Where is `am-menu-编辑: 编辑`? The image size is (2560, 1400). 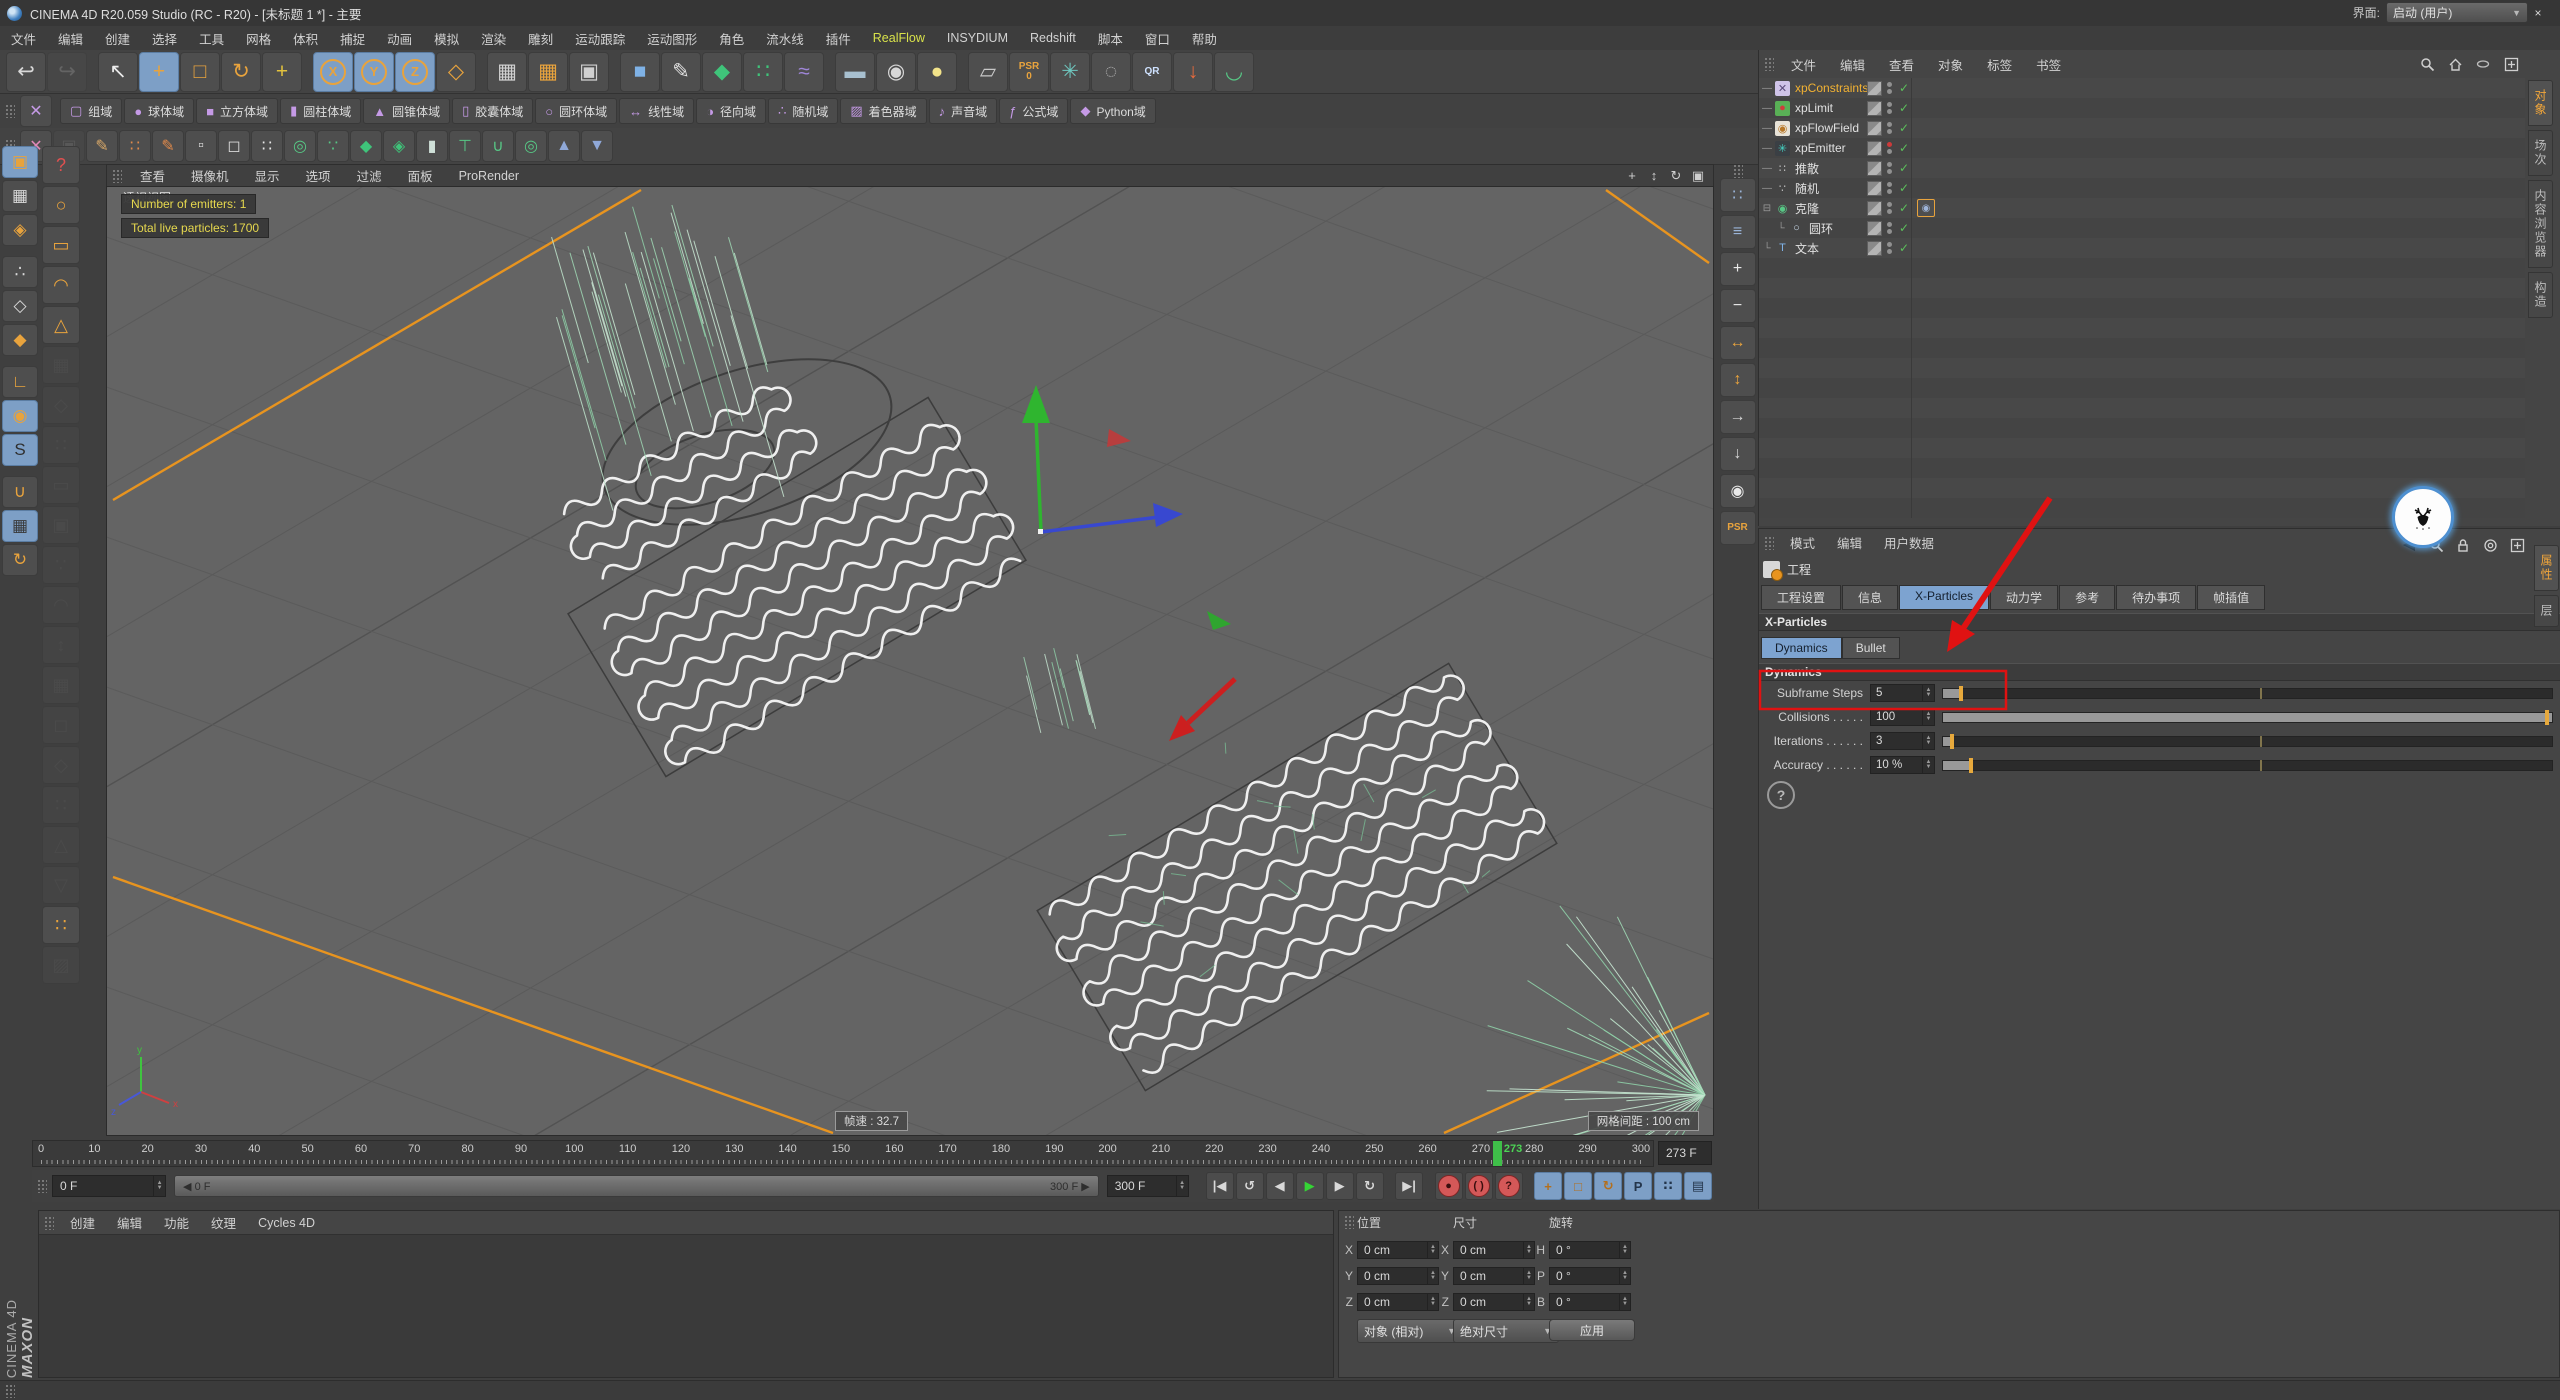 am-menu-编辑: 编辑 is located at coordinates (1849, 542).